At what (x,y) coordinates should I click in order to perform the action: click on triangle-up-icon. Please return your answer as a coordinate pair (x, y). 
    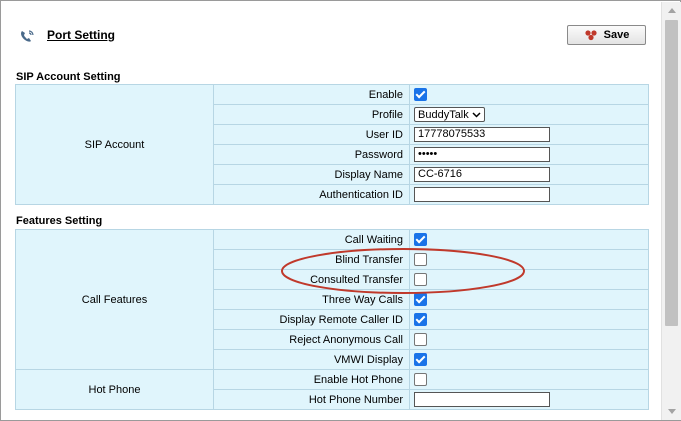
    Looking at the image, I should click on (671, 10).